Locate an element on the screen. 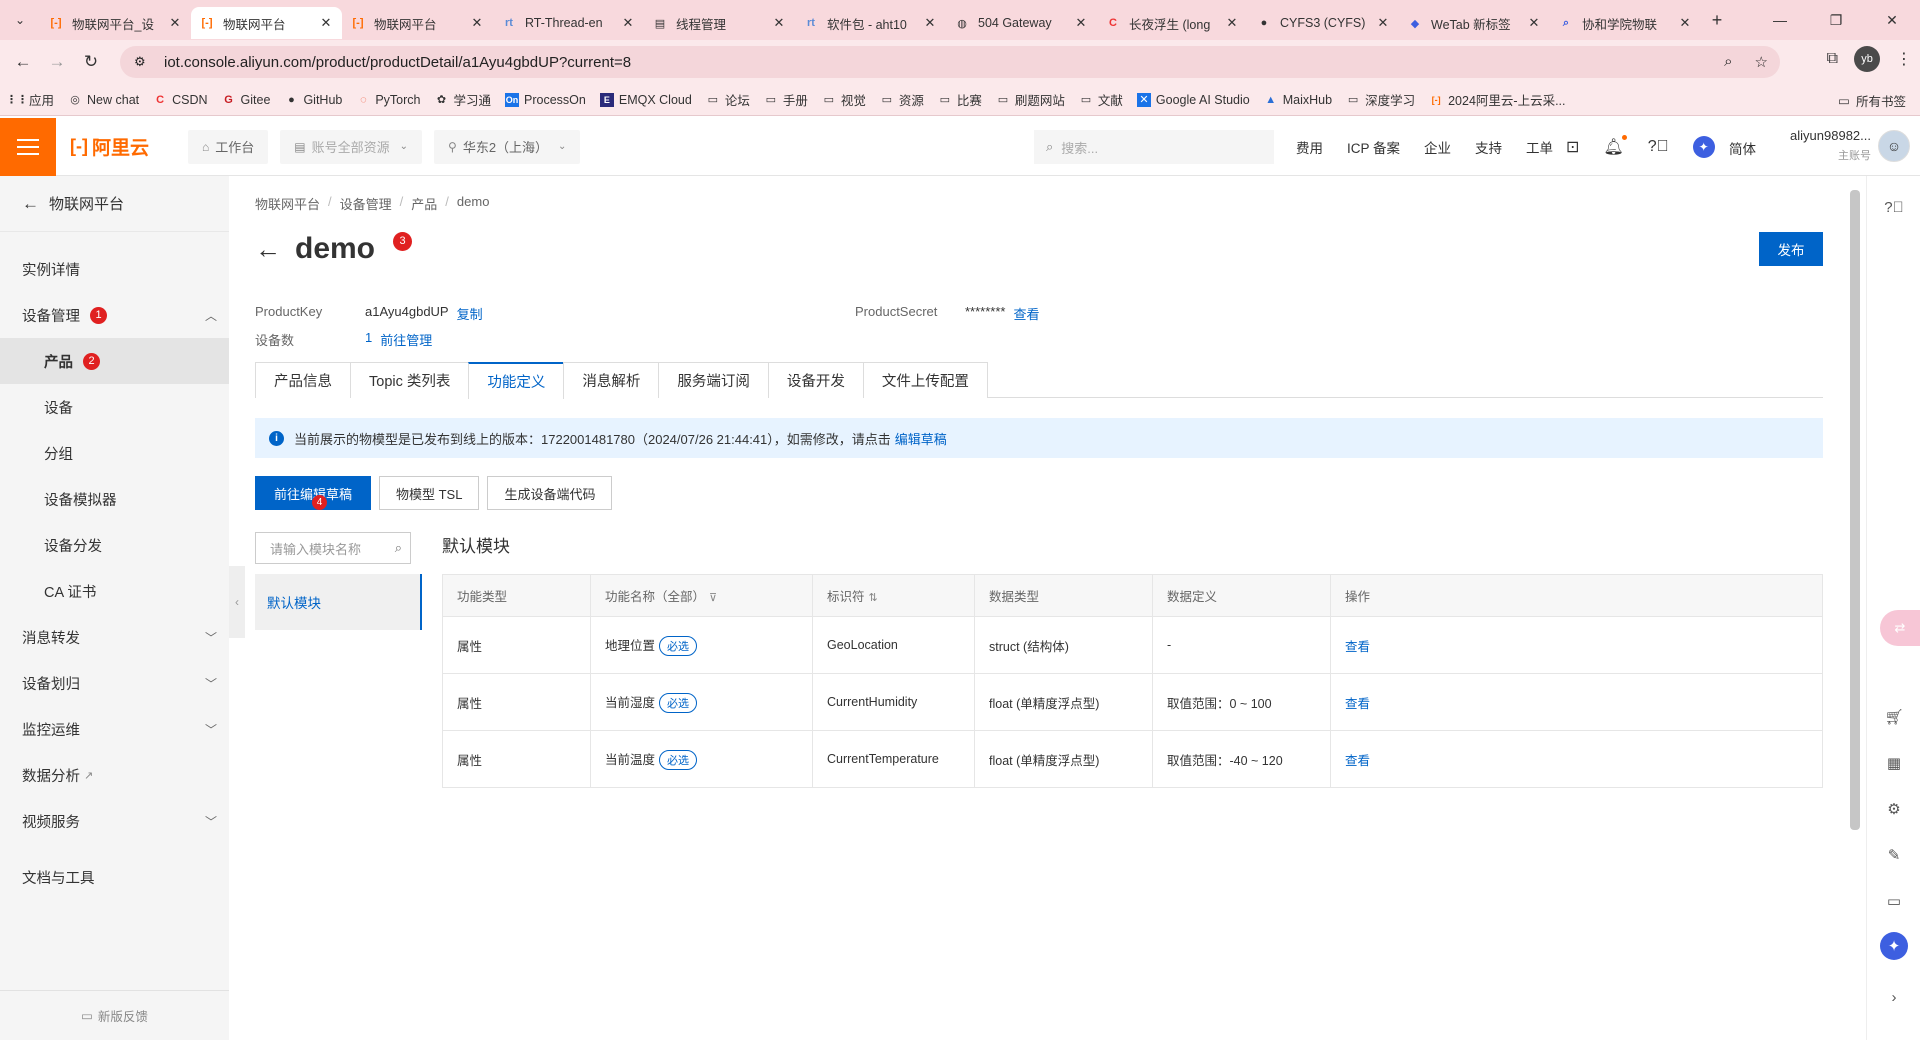  module-search-input: 请输入模块名称 ⌕ is located at coordinates (333, 548).